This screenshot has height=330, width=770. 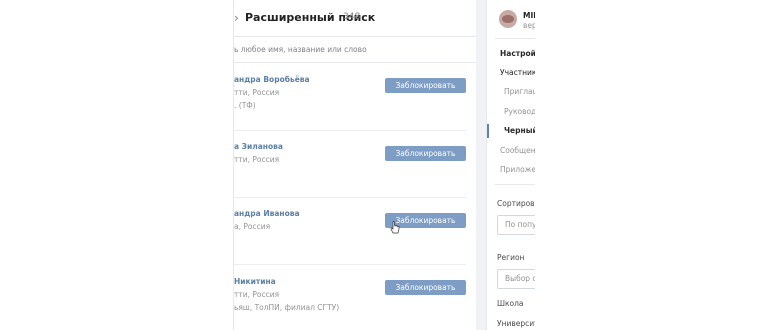 I want to click on search-bar, so click(x=355, y=49).